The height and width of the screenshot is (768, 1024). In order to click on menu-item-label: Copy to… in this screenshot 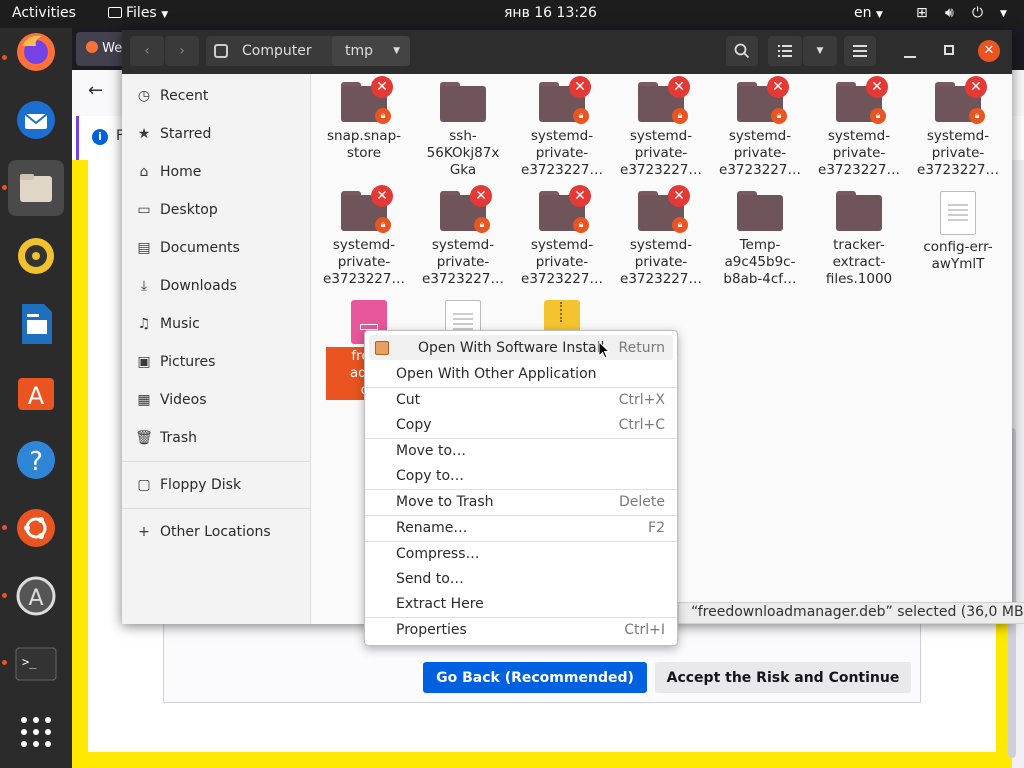, I will do `click(430, 475)`.